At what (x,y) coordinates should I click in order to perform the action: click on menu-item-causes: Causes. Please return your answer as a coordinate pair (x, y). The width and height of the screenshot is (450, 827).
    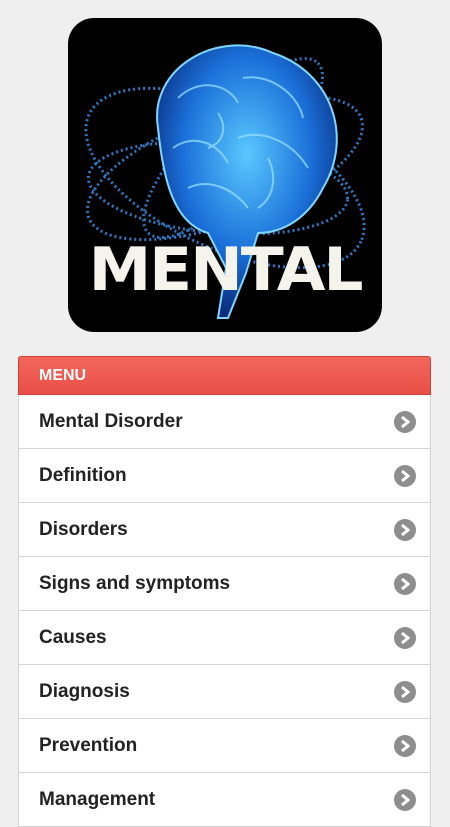
    Looking at the image, I should click on (224, 638).